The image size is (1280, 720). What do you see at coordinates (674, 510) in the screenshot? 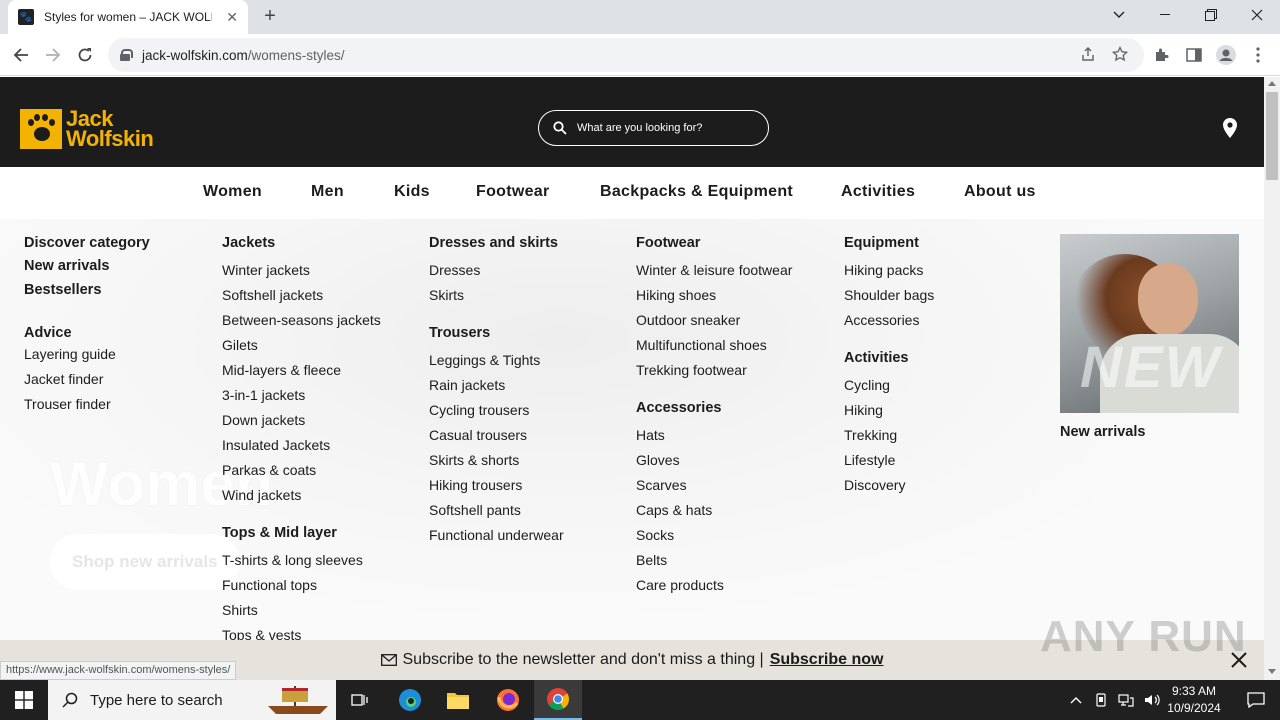
I see `menu-link: Caps & hats` at bounding box center [674, 510].